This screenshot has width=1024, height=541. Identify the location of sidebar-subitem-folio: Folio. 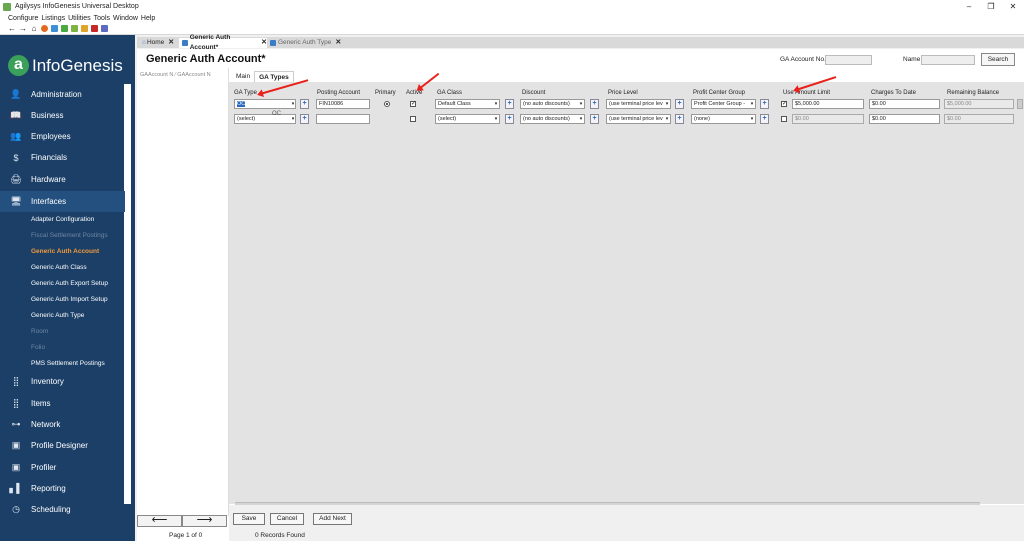
(38, 347).